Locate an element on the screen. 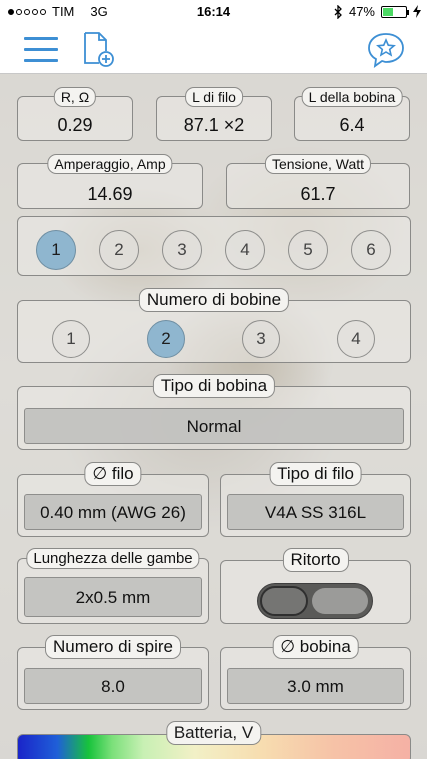 Image resolution: width=427 pixels, height=759 pixels. power-display: Tensione, Watt 61.7 is located at coordinates (318, 181).